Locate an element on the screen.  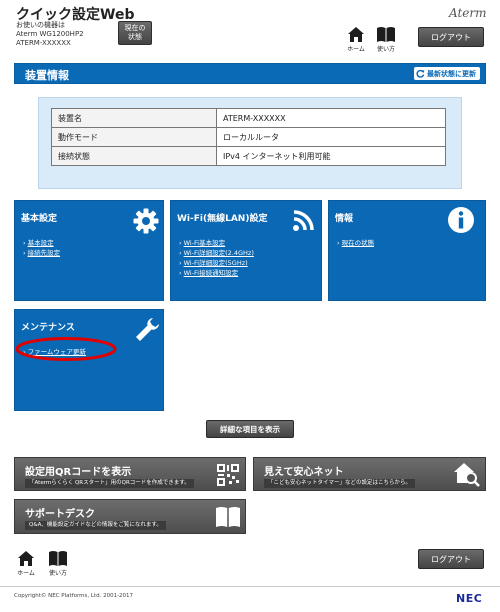
tile-links: 現在の状態 is located at coordinates (356, 243).